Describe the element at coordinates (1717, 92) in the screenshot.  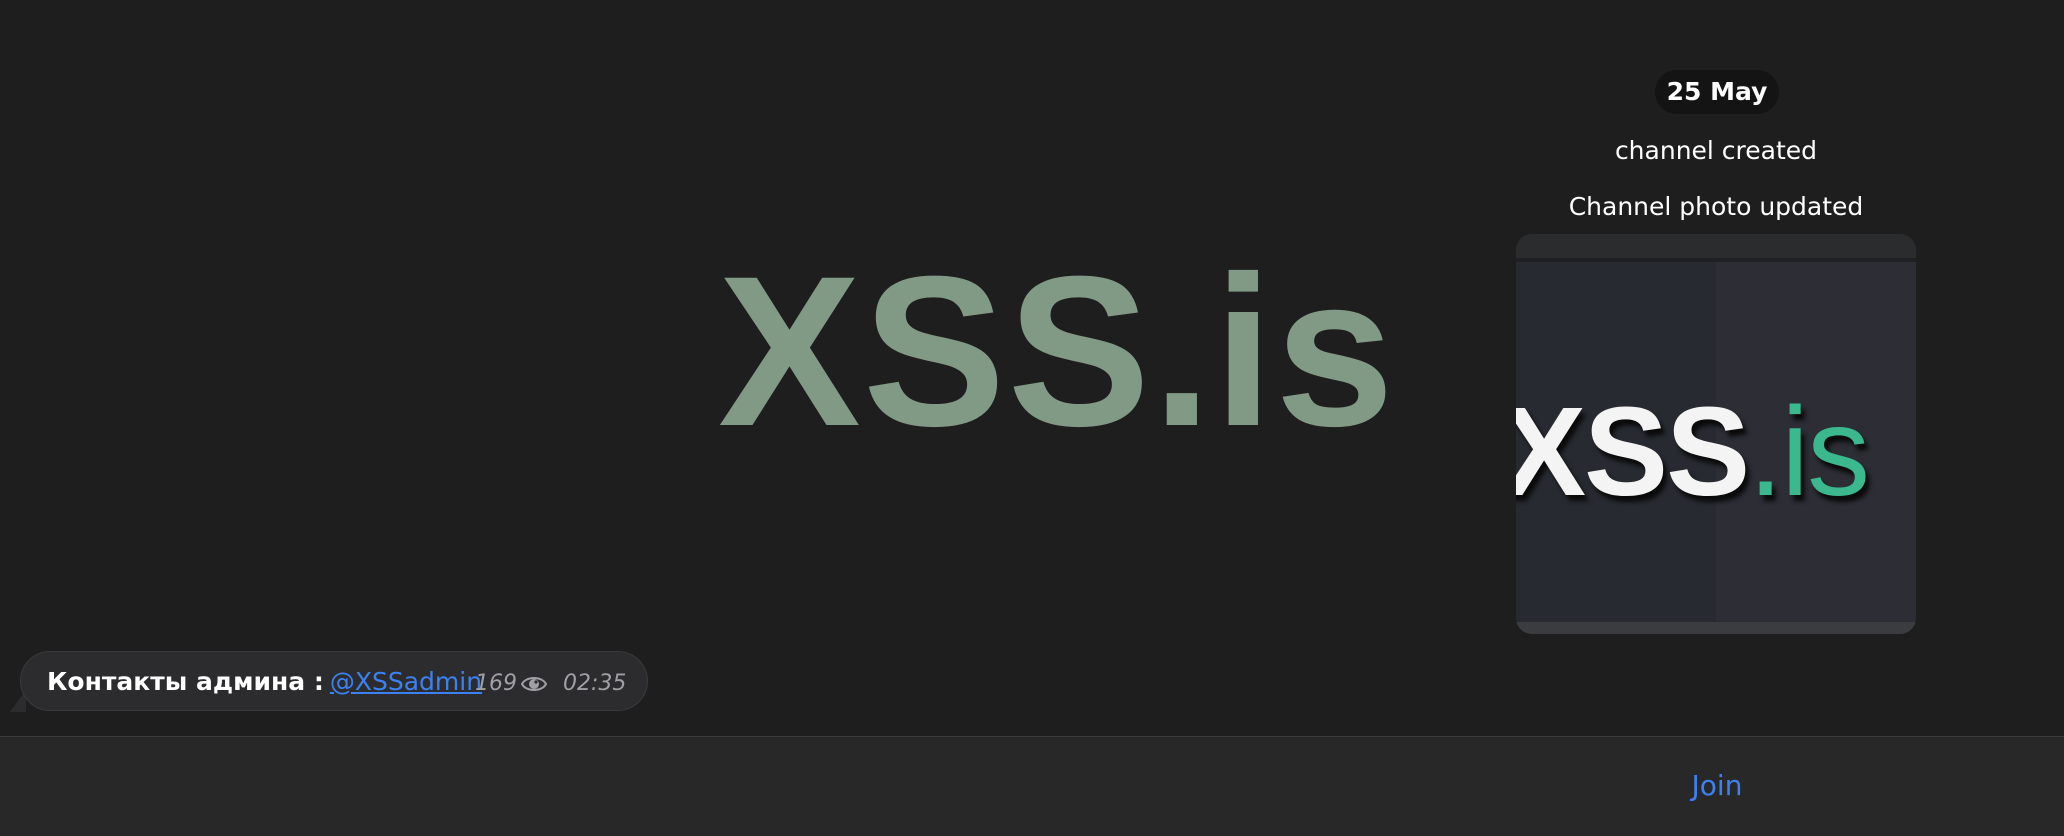
I see `date-separator: 25 May` at that location.